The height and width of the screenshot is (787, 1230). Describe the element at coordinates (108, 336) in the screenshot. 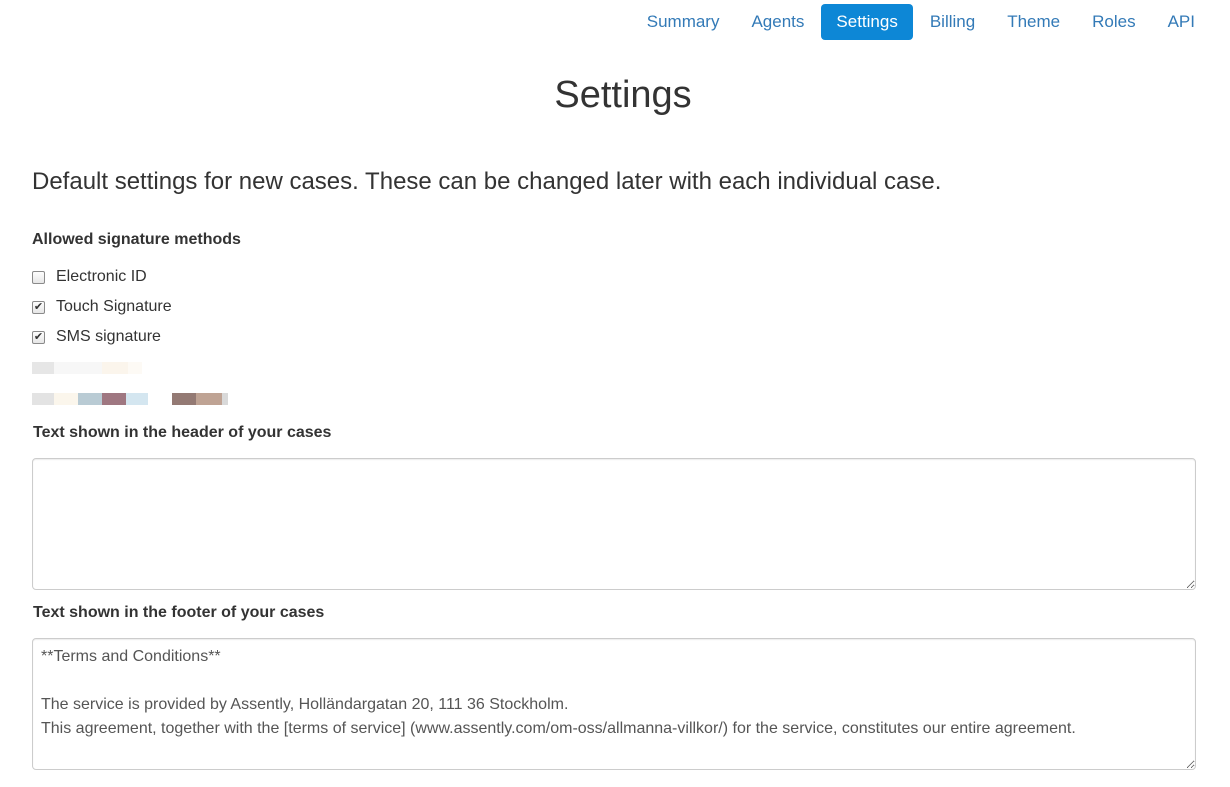

I see `checkbox-sms-signature-label: SMS signature` at that location.